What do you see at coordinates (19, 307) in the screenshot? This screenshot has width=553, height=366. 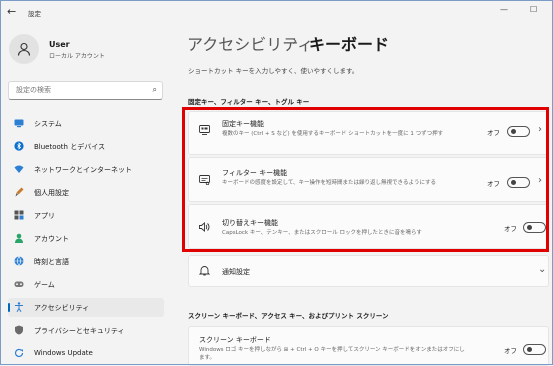 I see `accessibility-icon` at bounding box center [19, 307].